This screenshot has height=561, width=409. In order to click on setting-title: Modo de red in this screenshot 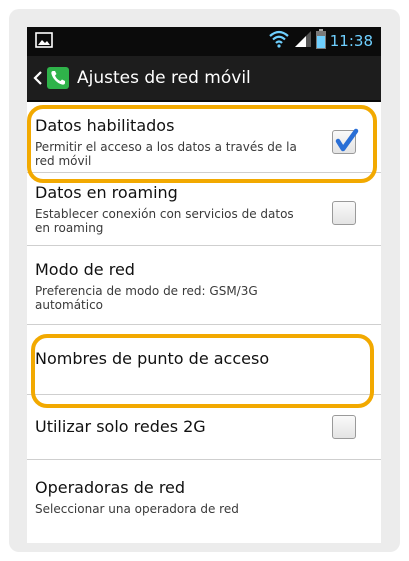, I will do `click(85, 269)`.